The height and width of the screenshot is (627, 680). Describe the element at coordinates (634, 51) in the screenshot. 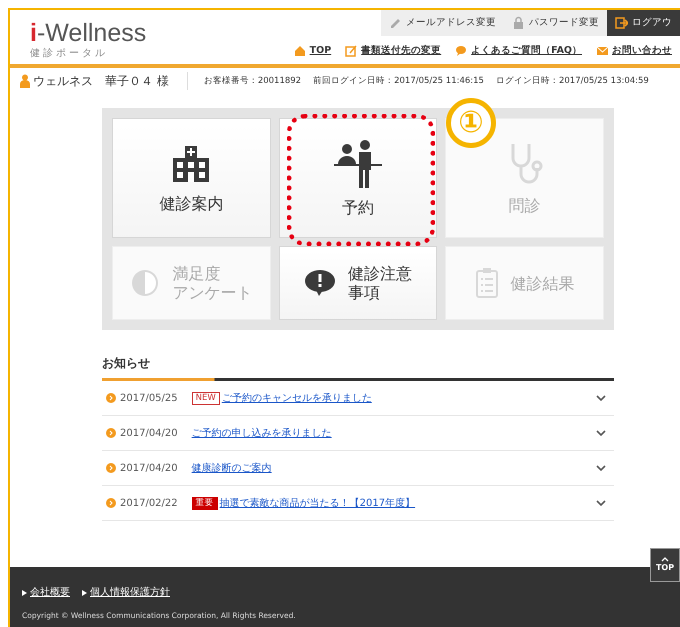

I see `nav-link: お問い合わせ` at that location.